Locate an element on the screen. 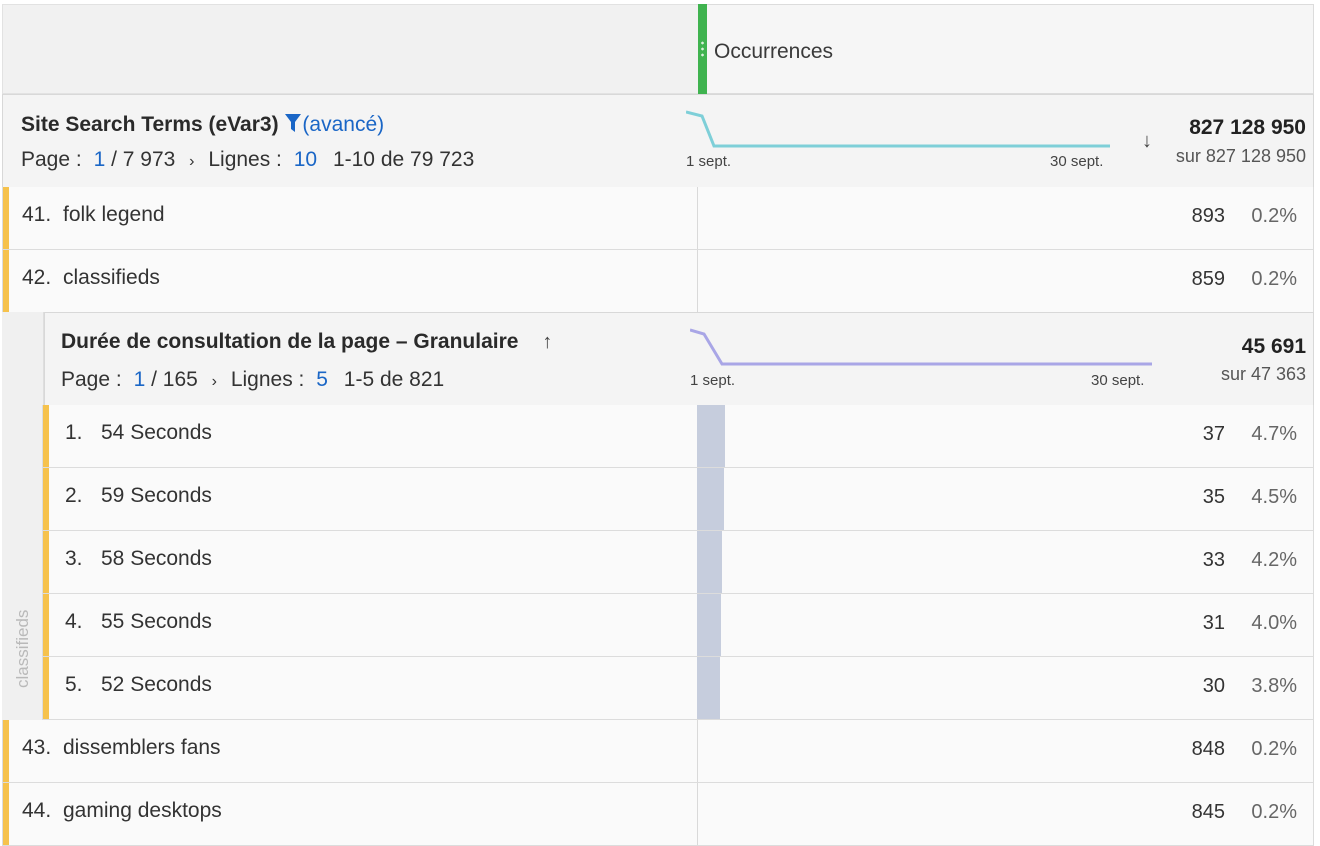 The width and height of the screenshot is (1320, 846). row-rank: 3. is located at coordinates (74, 558).